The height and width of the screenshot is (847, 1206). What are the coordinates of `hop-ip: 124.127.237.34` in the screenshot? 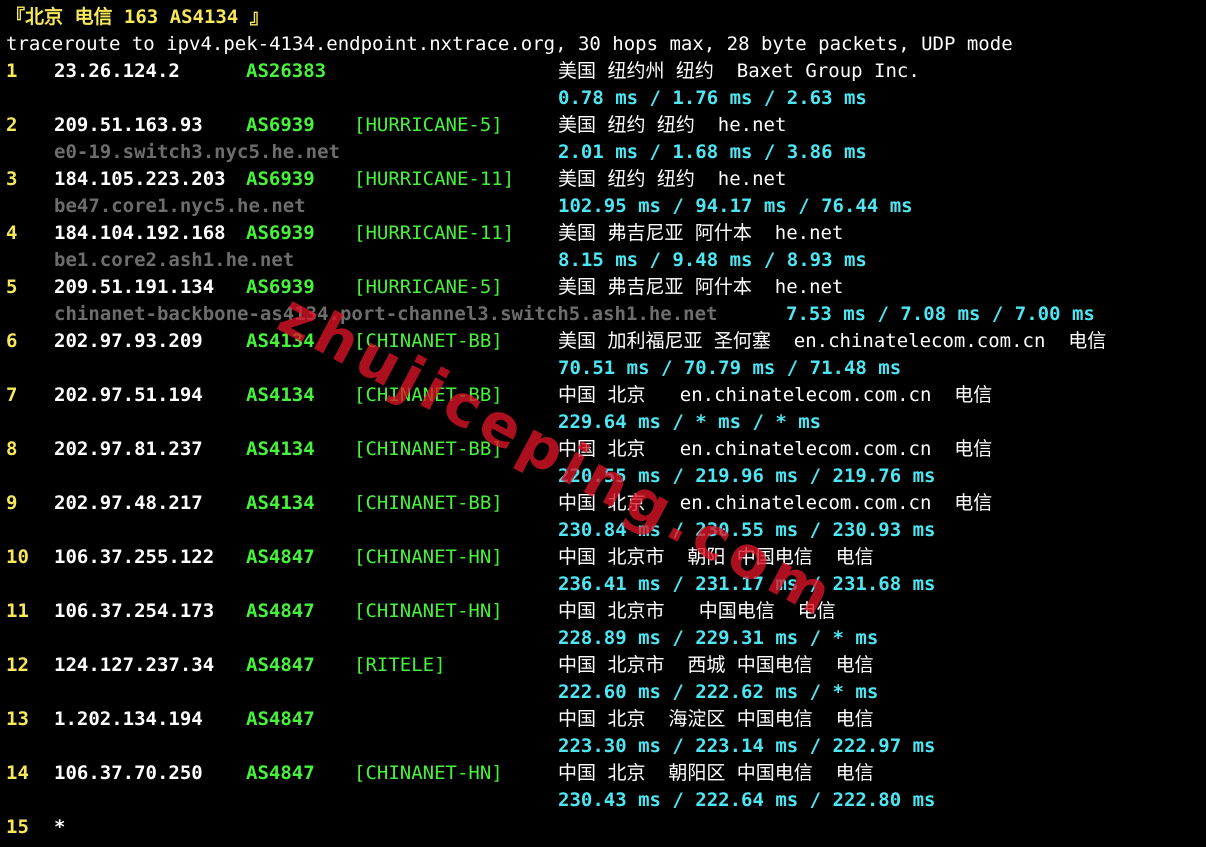 It's located at (134, 665).